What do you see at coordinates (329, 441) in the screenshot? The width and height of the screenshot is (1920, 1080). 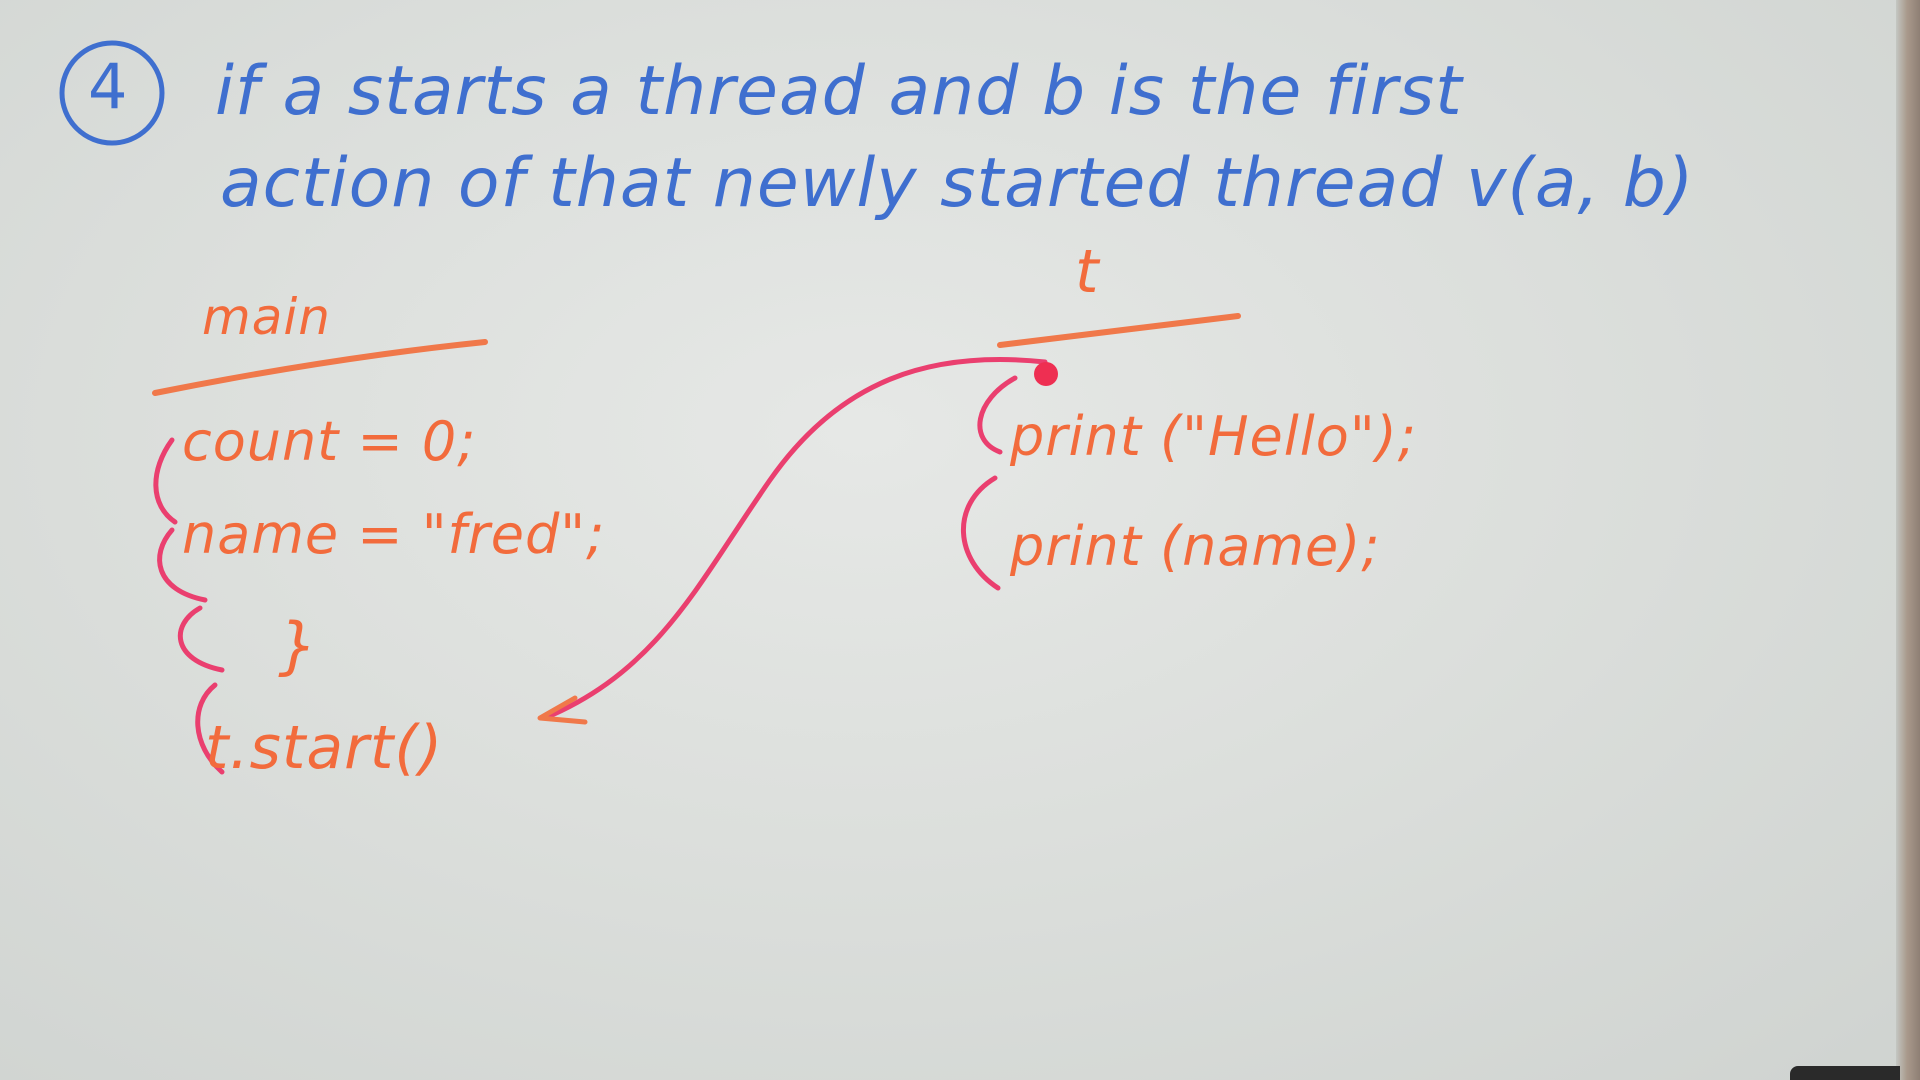 I see `main-statement-1: count = 0;` at bounding box center [329, 441].